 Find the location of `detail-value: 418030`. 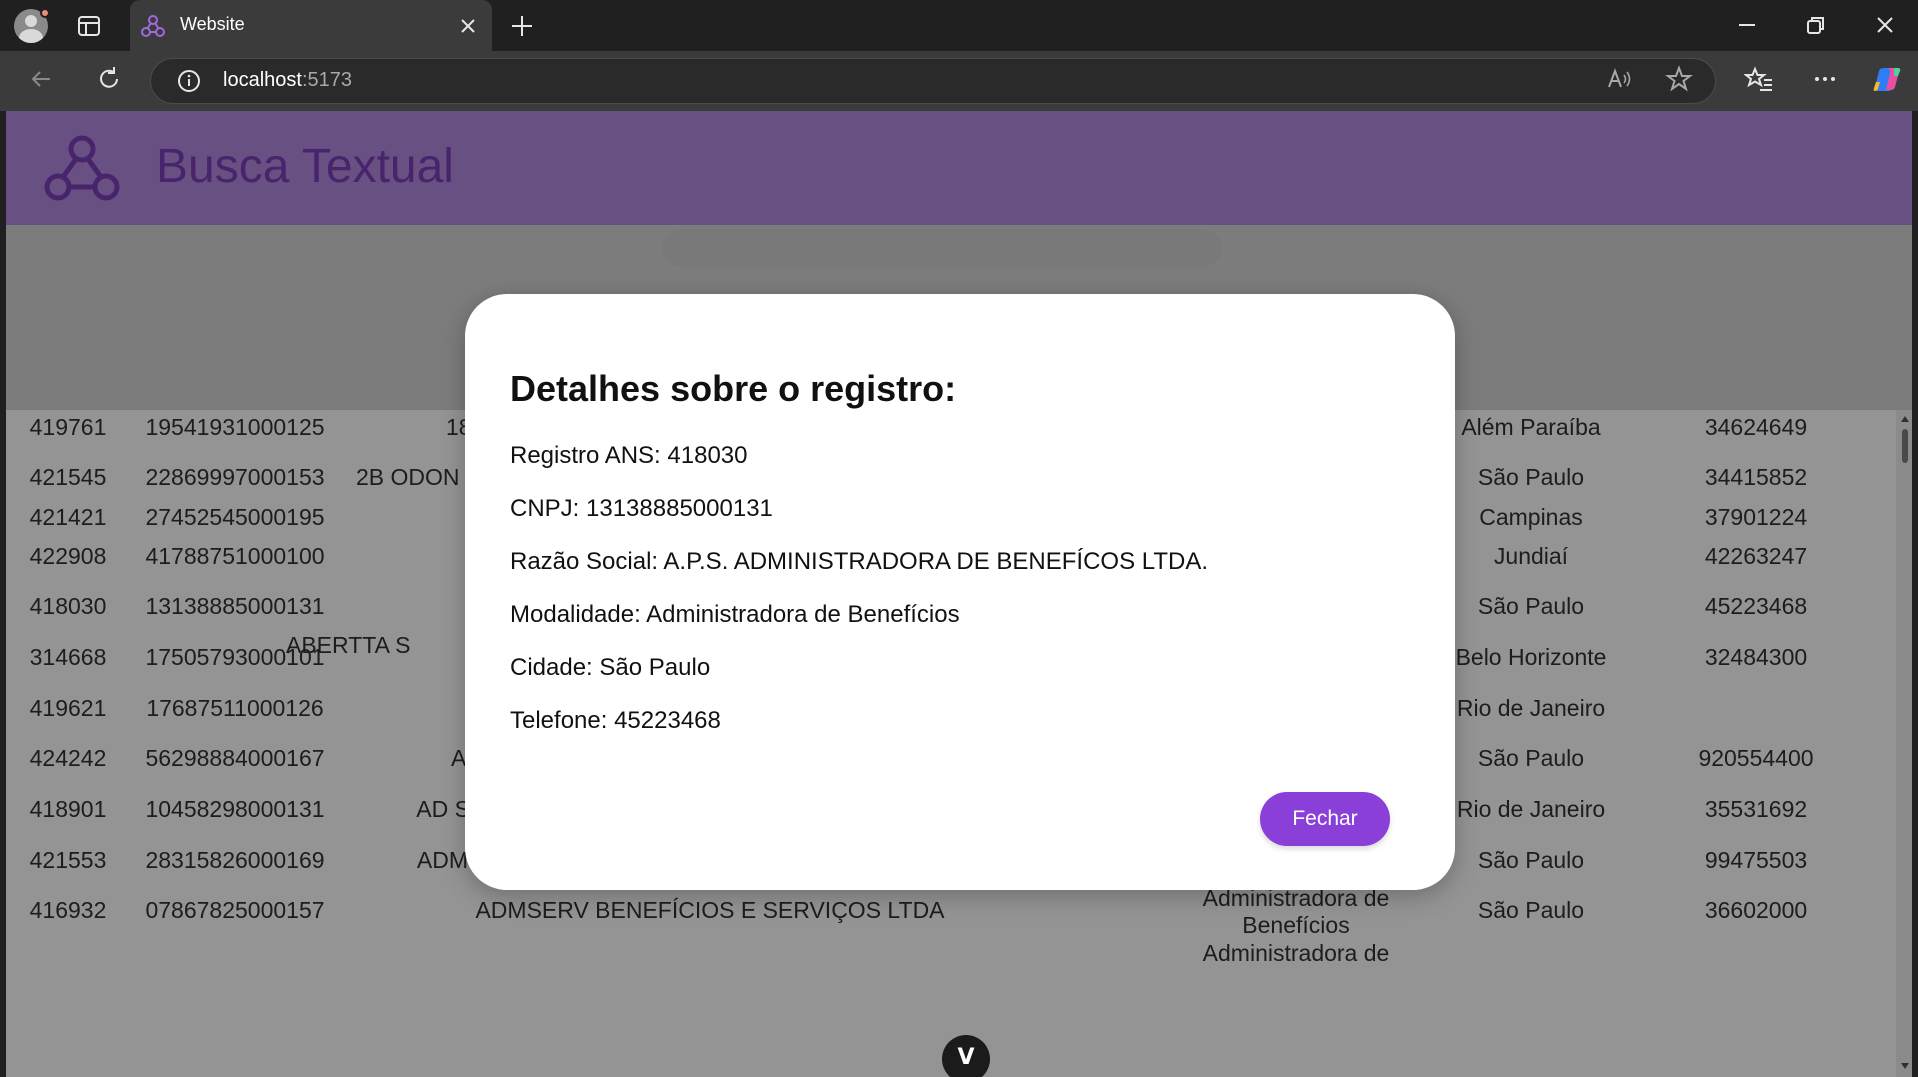

detail-value: 418030 is located at coordinates (707, 455).